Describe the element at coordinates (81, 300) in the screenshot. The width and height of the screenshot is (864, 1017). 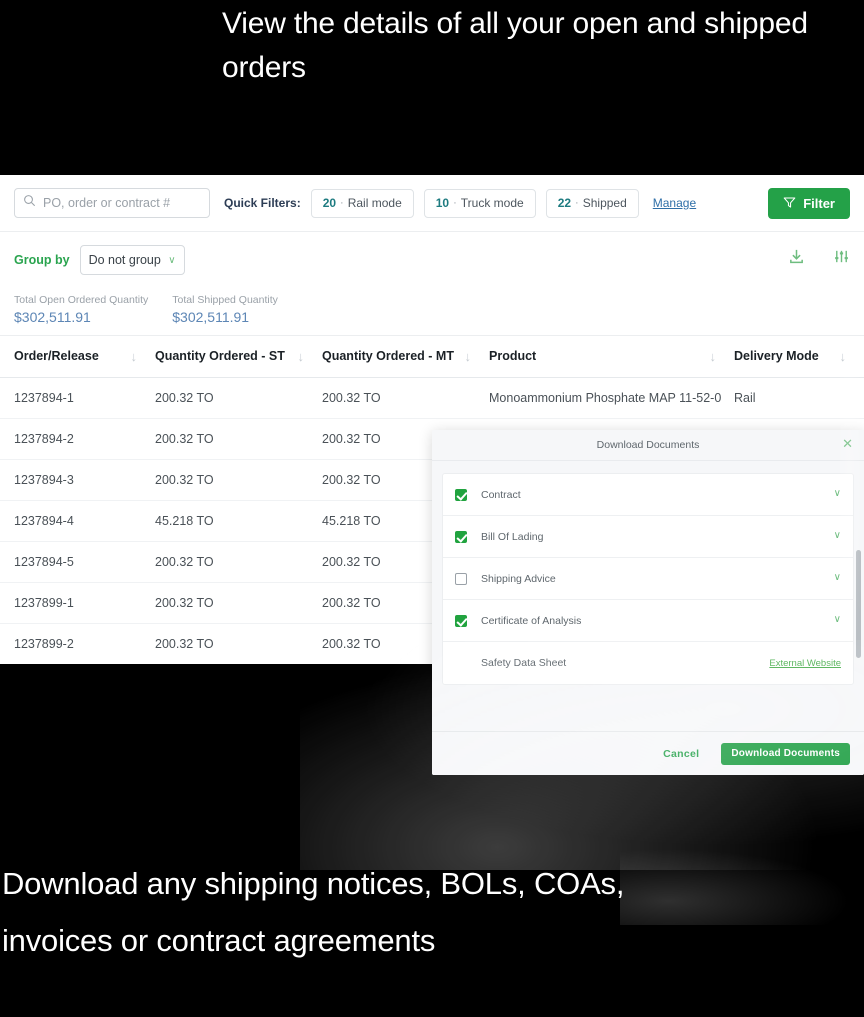
I see `total-open-label: Total Open Ordered Quantity` at that location.